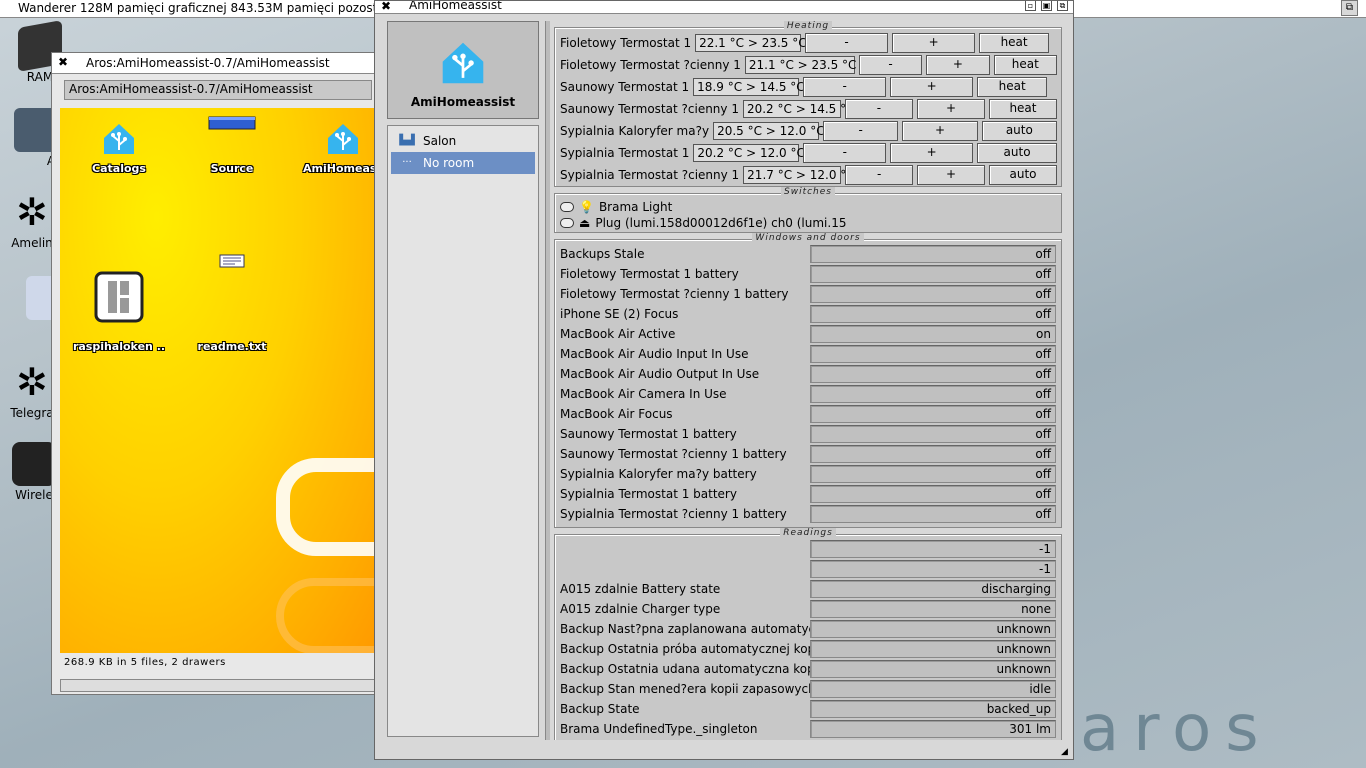 The width and height of the screenshot is (1366, 768). I want to click on resize-grip-icon: ◢, so click(1066, 752).